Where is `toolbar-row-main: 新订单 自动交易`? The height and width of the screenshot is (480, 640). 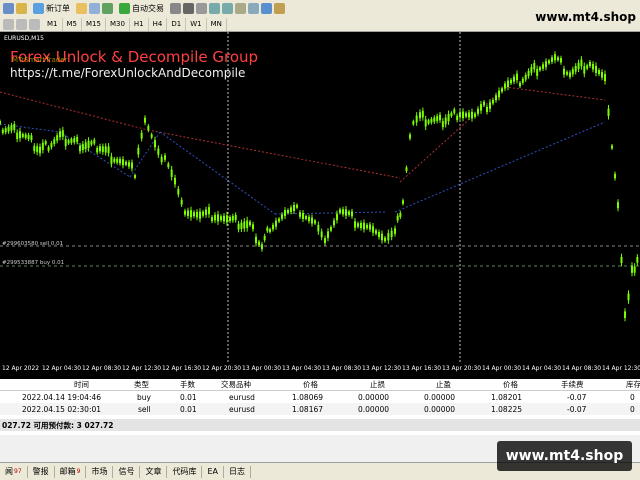
toolbar-row-main: 新订单 自动交易 is located at coordinates (144, 8).